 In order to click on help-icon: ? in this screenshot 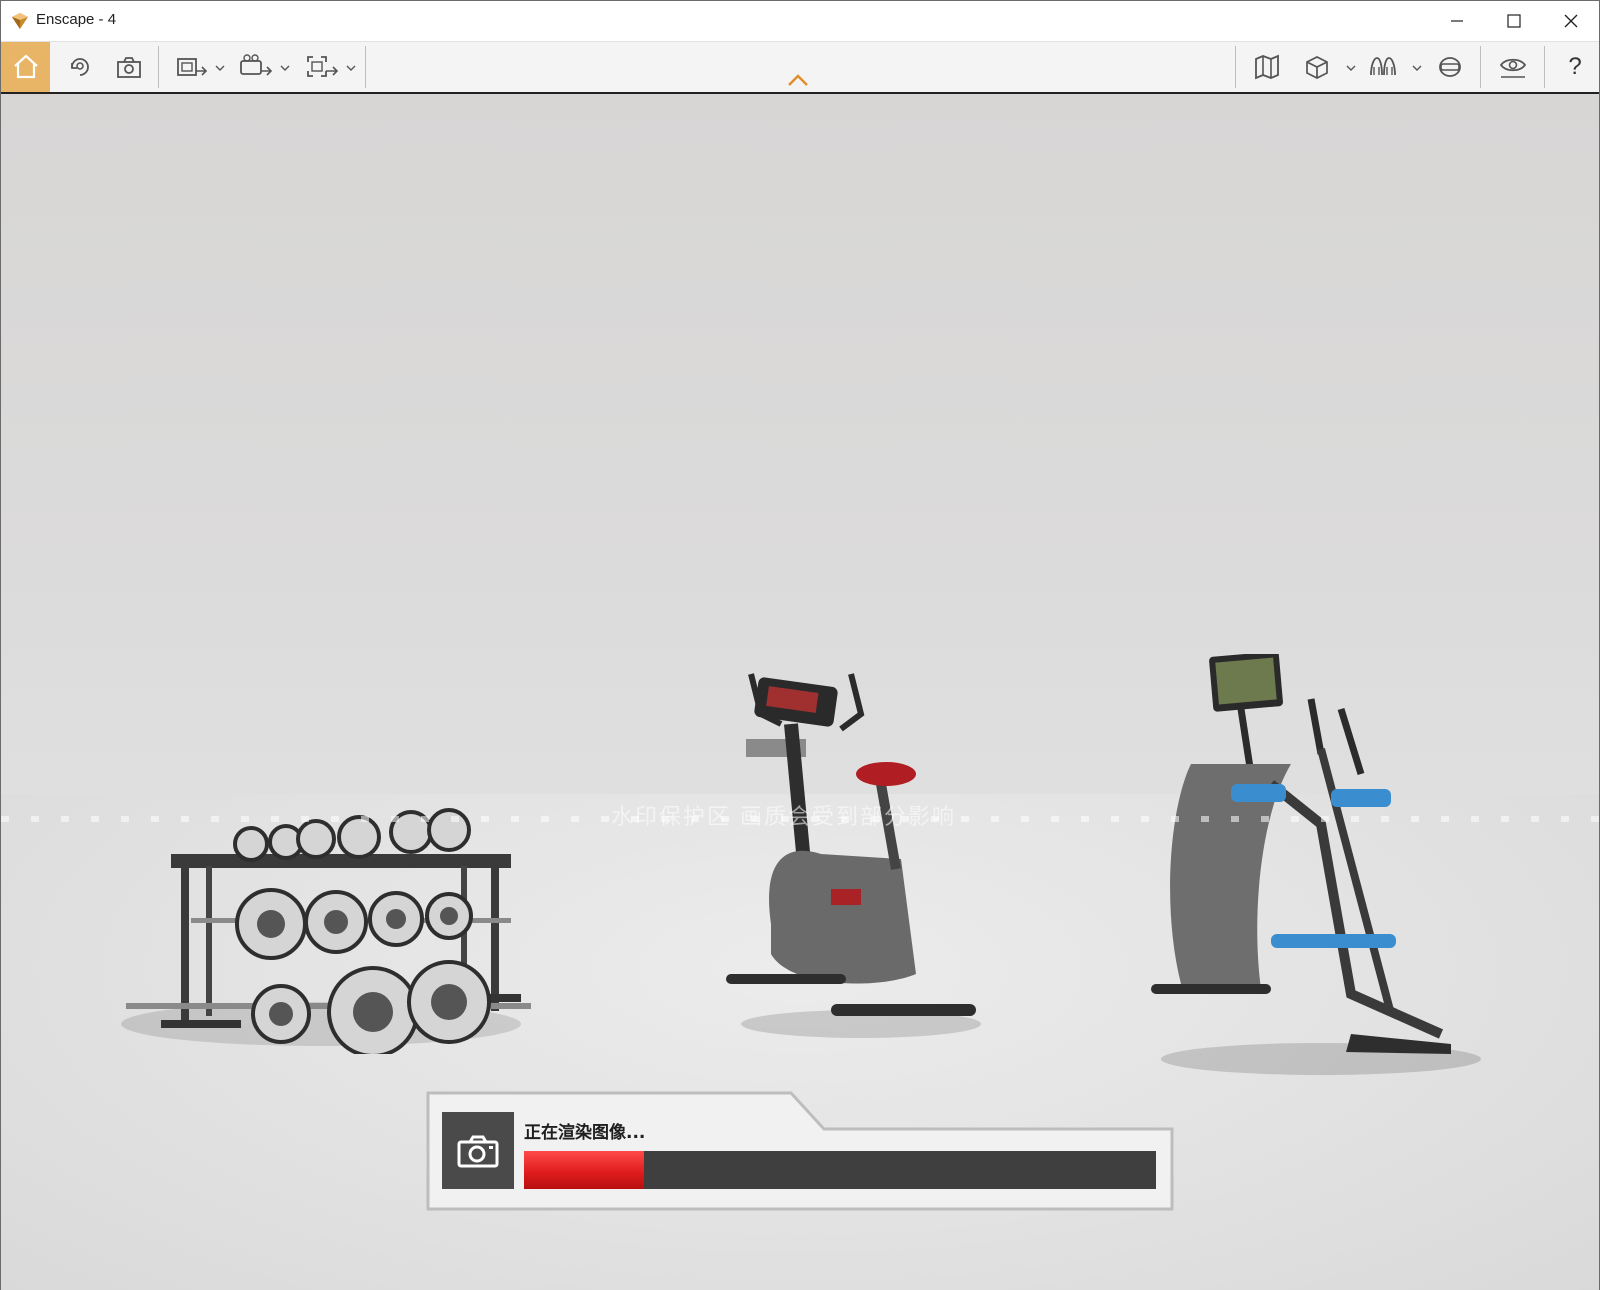, I will do `click(1575, 66)`.